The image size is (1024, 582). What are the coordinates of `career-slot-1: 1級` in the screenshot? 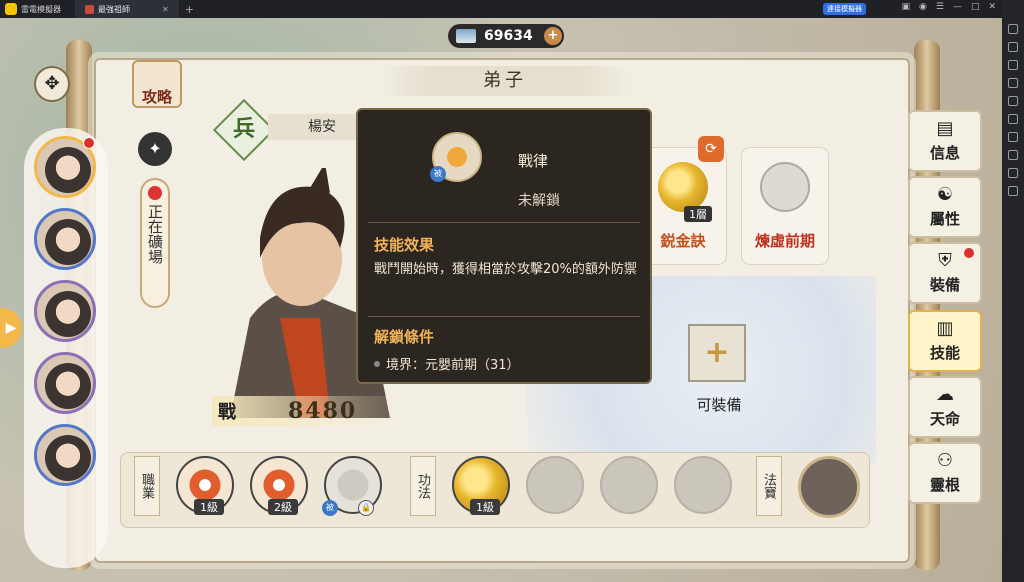 It's located at (205, 485).